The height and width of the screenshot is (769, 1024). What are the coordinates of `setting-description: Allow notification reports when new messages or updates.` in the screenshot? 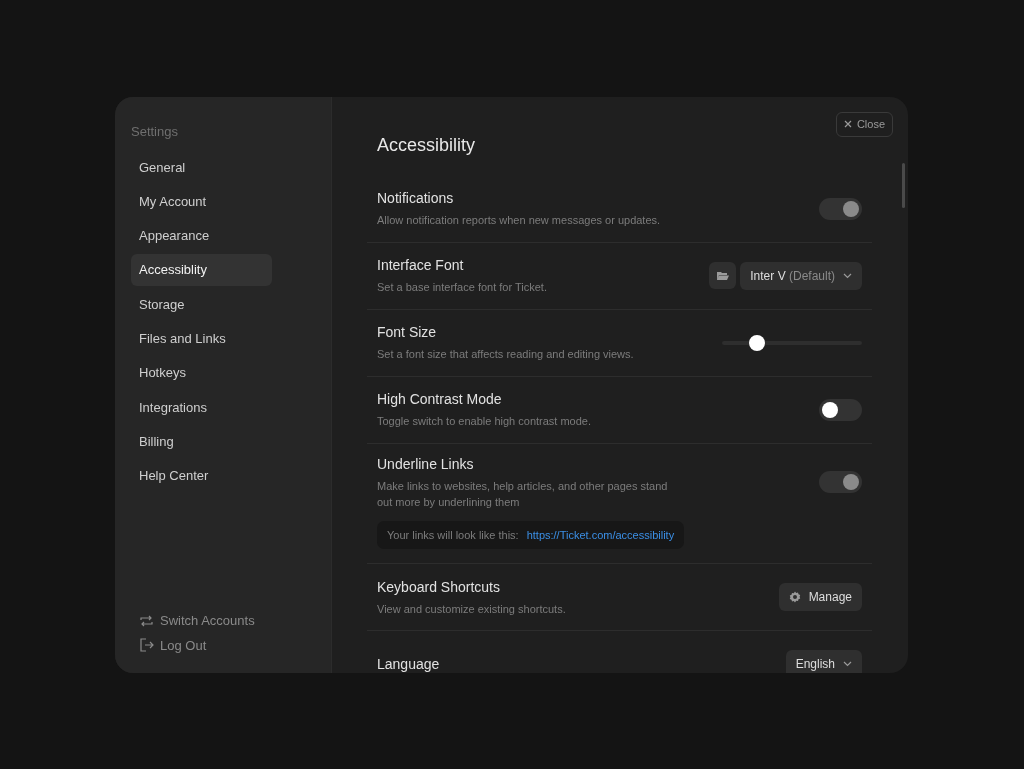 It's located at (519, 221).